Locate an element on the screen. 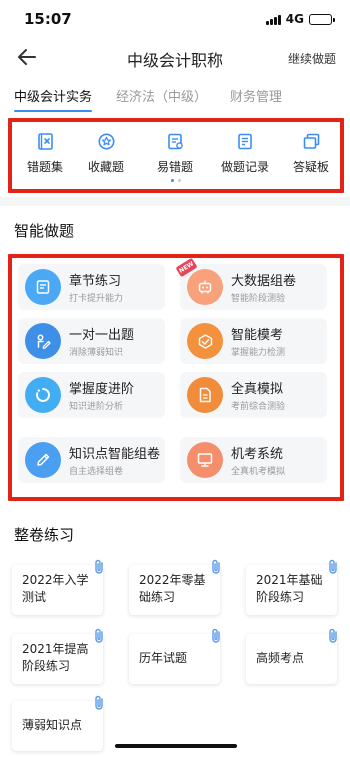  card-title: 知识点智能组卷 is located at coordinates (115, 454).